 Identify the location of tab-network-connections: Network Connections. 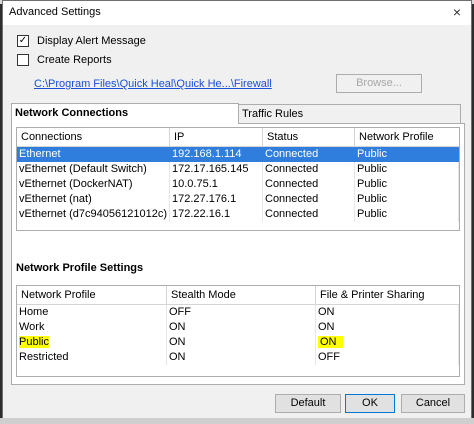
(125, 113).